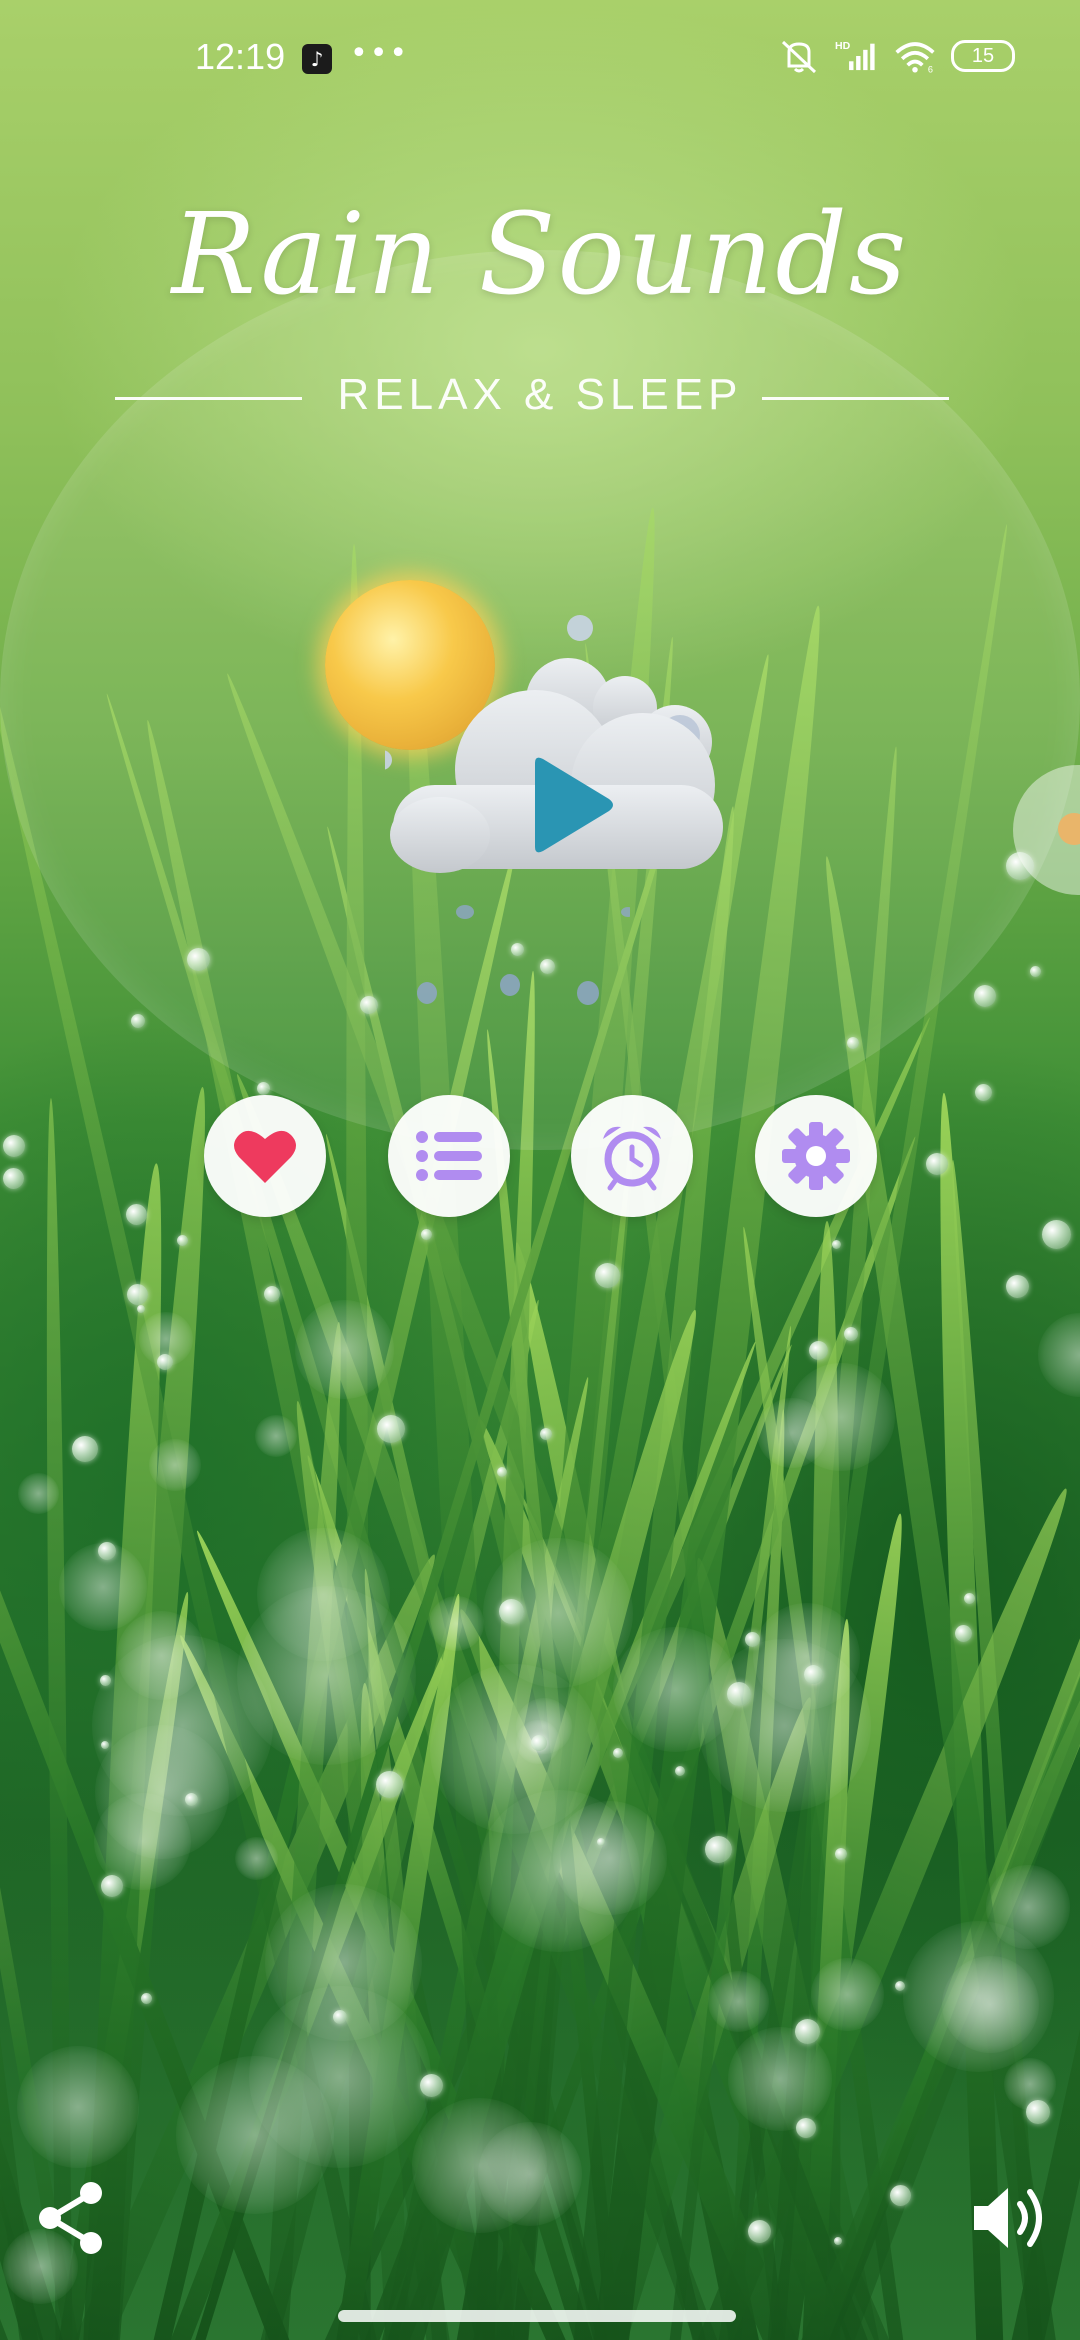 This screenshot has height=2340, width=1080. What do you see at coordinates (855, 55) in the screenshot?
I see `hd-signal-icon: HD` at bounding box center [855, 55].